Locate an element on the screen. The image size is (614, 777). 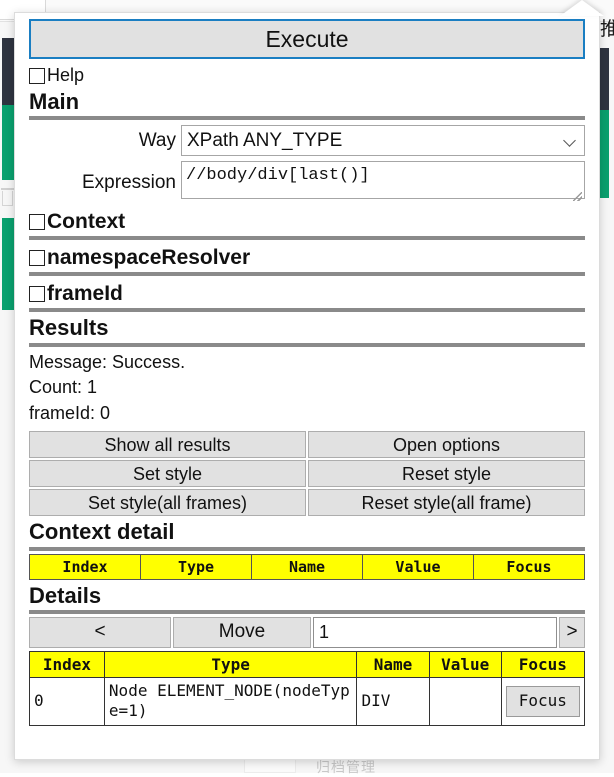
set-style-button: Set style is located at coordinates (167, 474).